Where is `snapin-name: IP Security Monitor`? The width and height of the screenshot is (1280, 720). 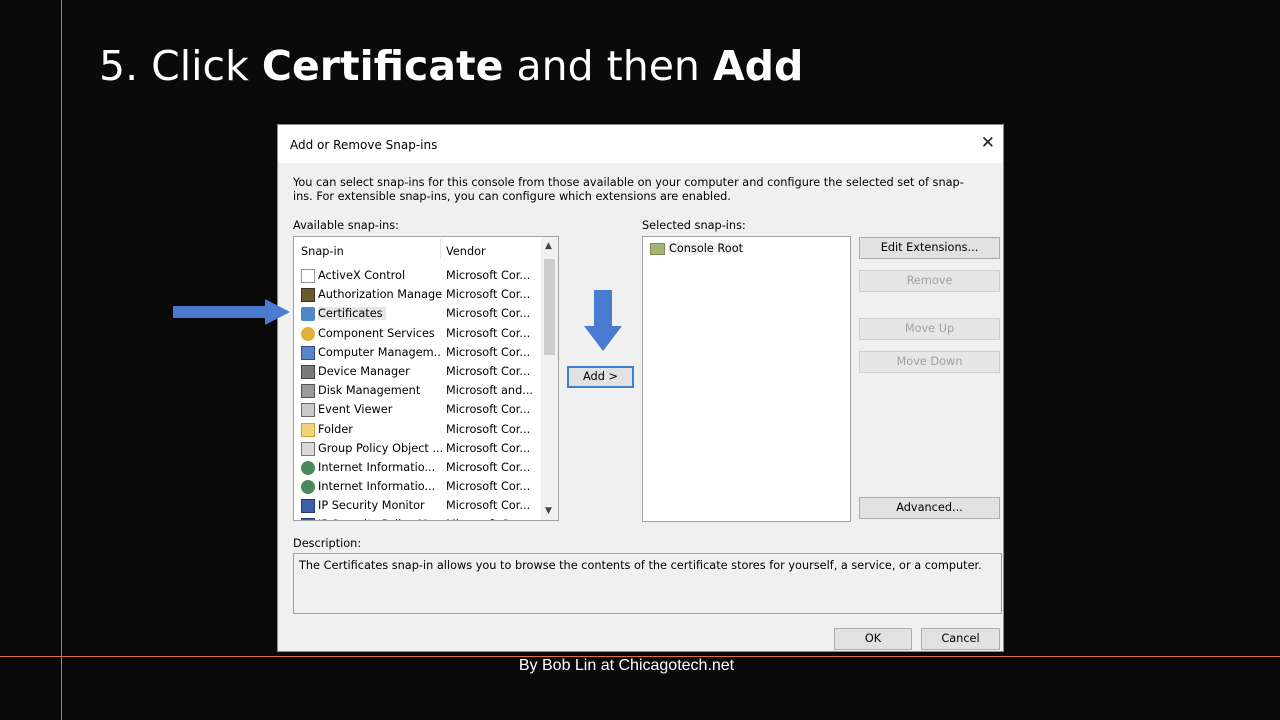 snapin-name: IP Security Monitor is located at coordinates (371, 506).